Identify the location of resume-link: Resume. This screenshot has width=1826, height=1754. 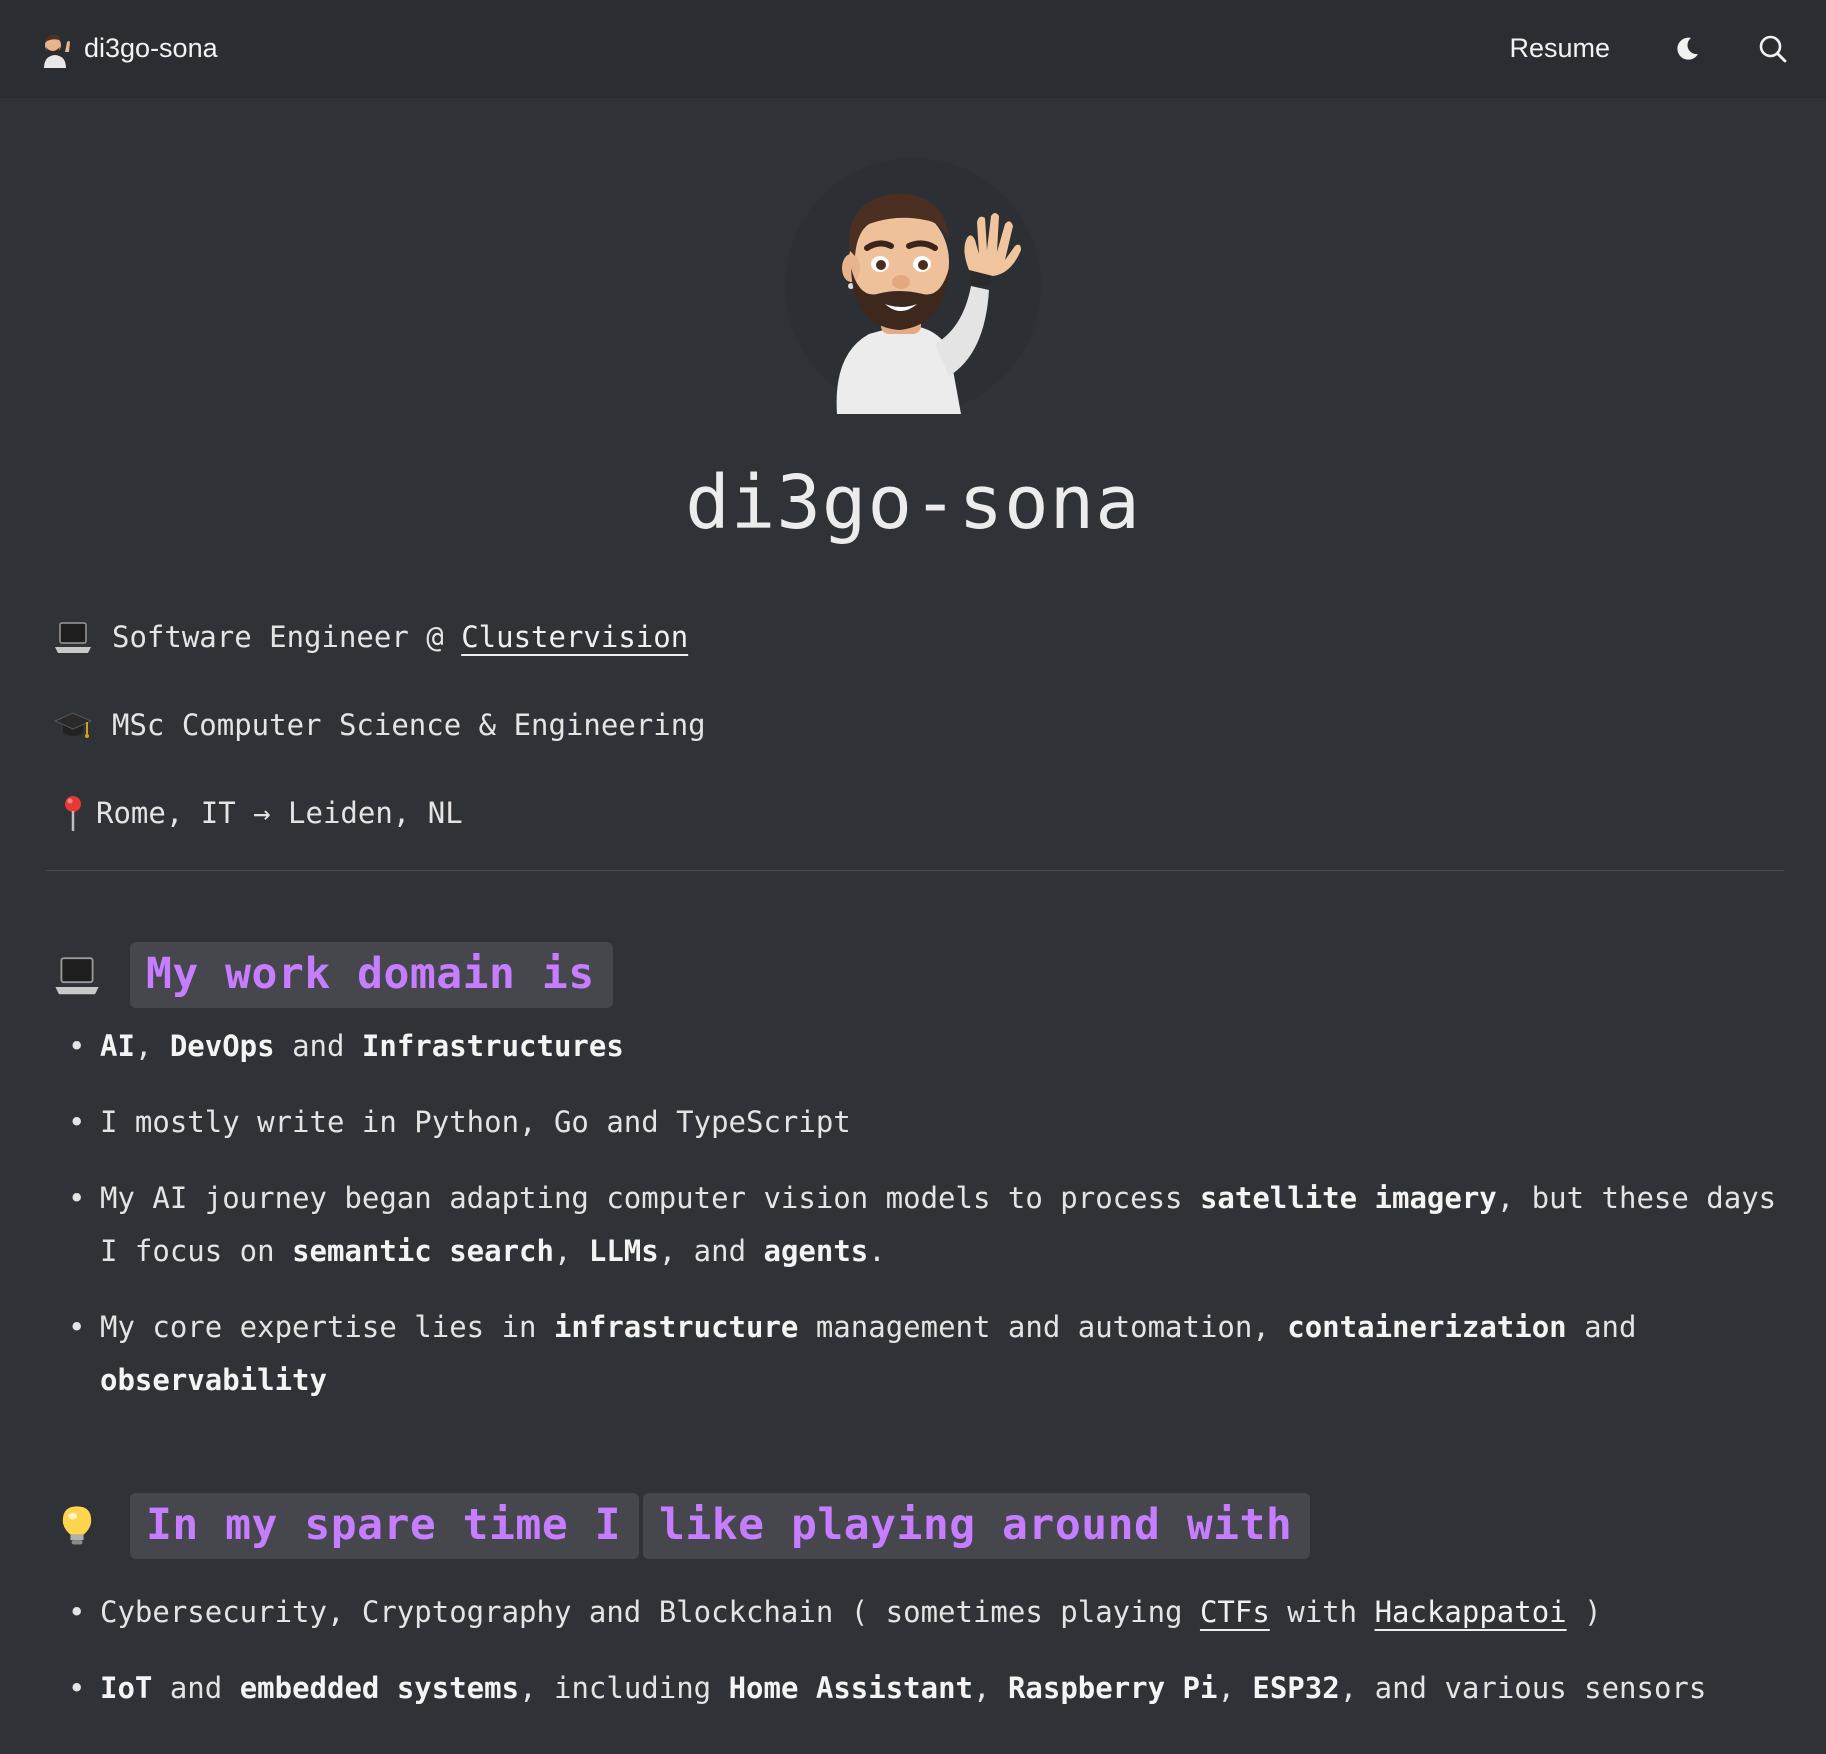
(1559, 48).